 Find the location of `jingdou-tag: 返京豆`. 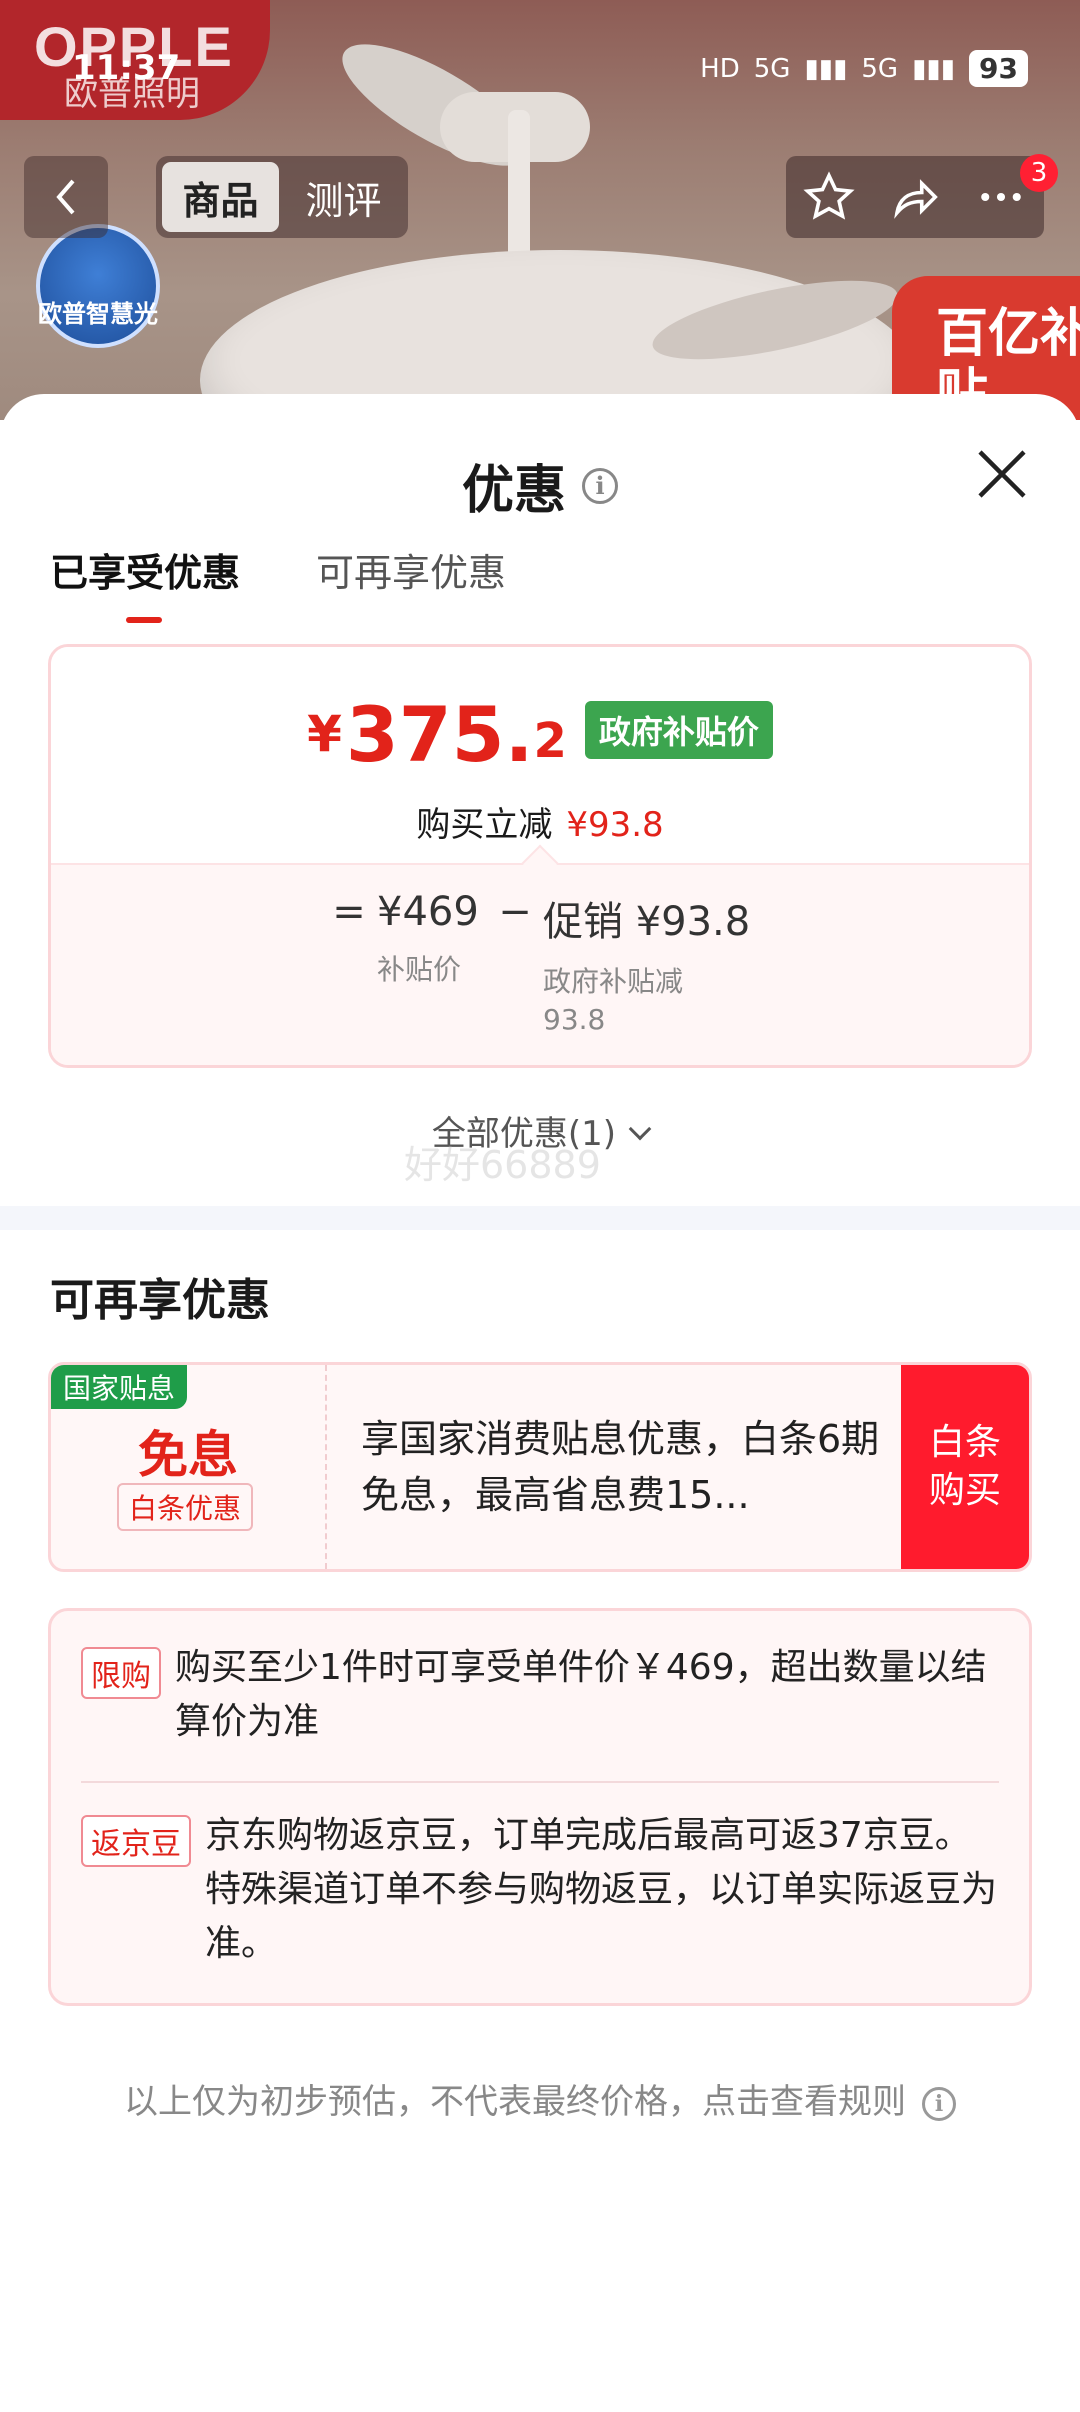

jingdou-tag: 返京豆 is located at coordinates (136, 1841).